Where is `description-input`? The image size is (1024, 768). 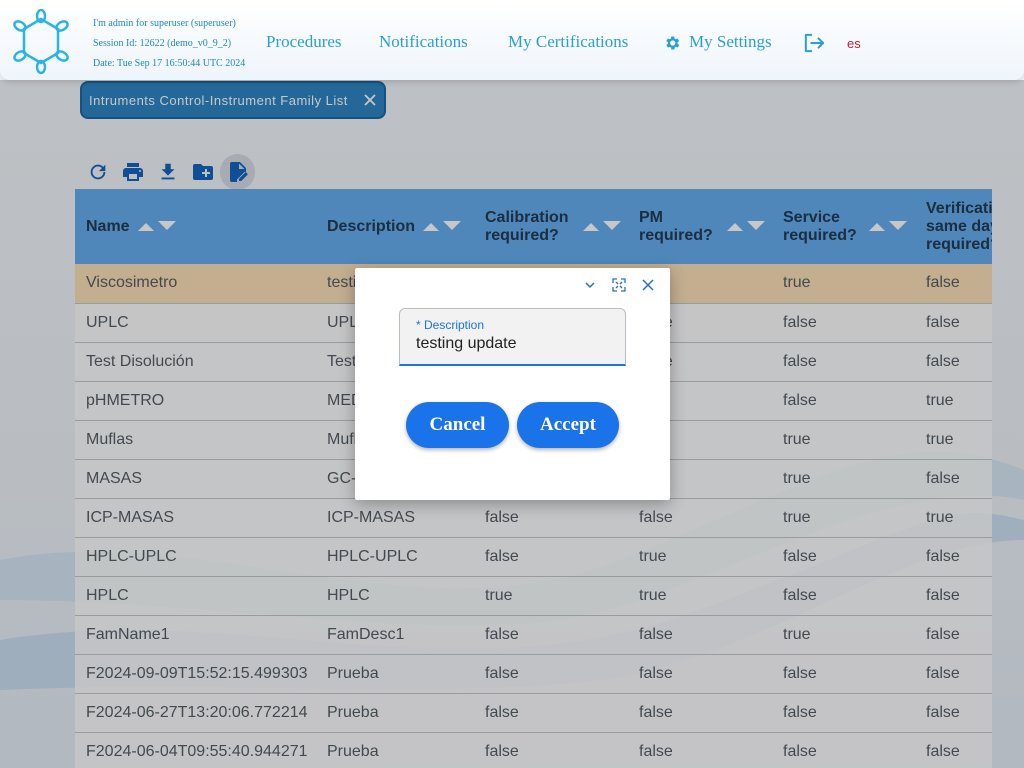 description-input is located at coordinates (516, 344).